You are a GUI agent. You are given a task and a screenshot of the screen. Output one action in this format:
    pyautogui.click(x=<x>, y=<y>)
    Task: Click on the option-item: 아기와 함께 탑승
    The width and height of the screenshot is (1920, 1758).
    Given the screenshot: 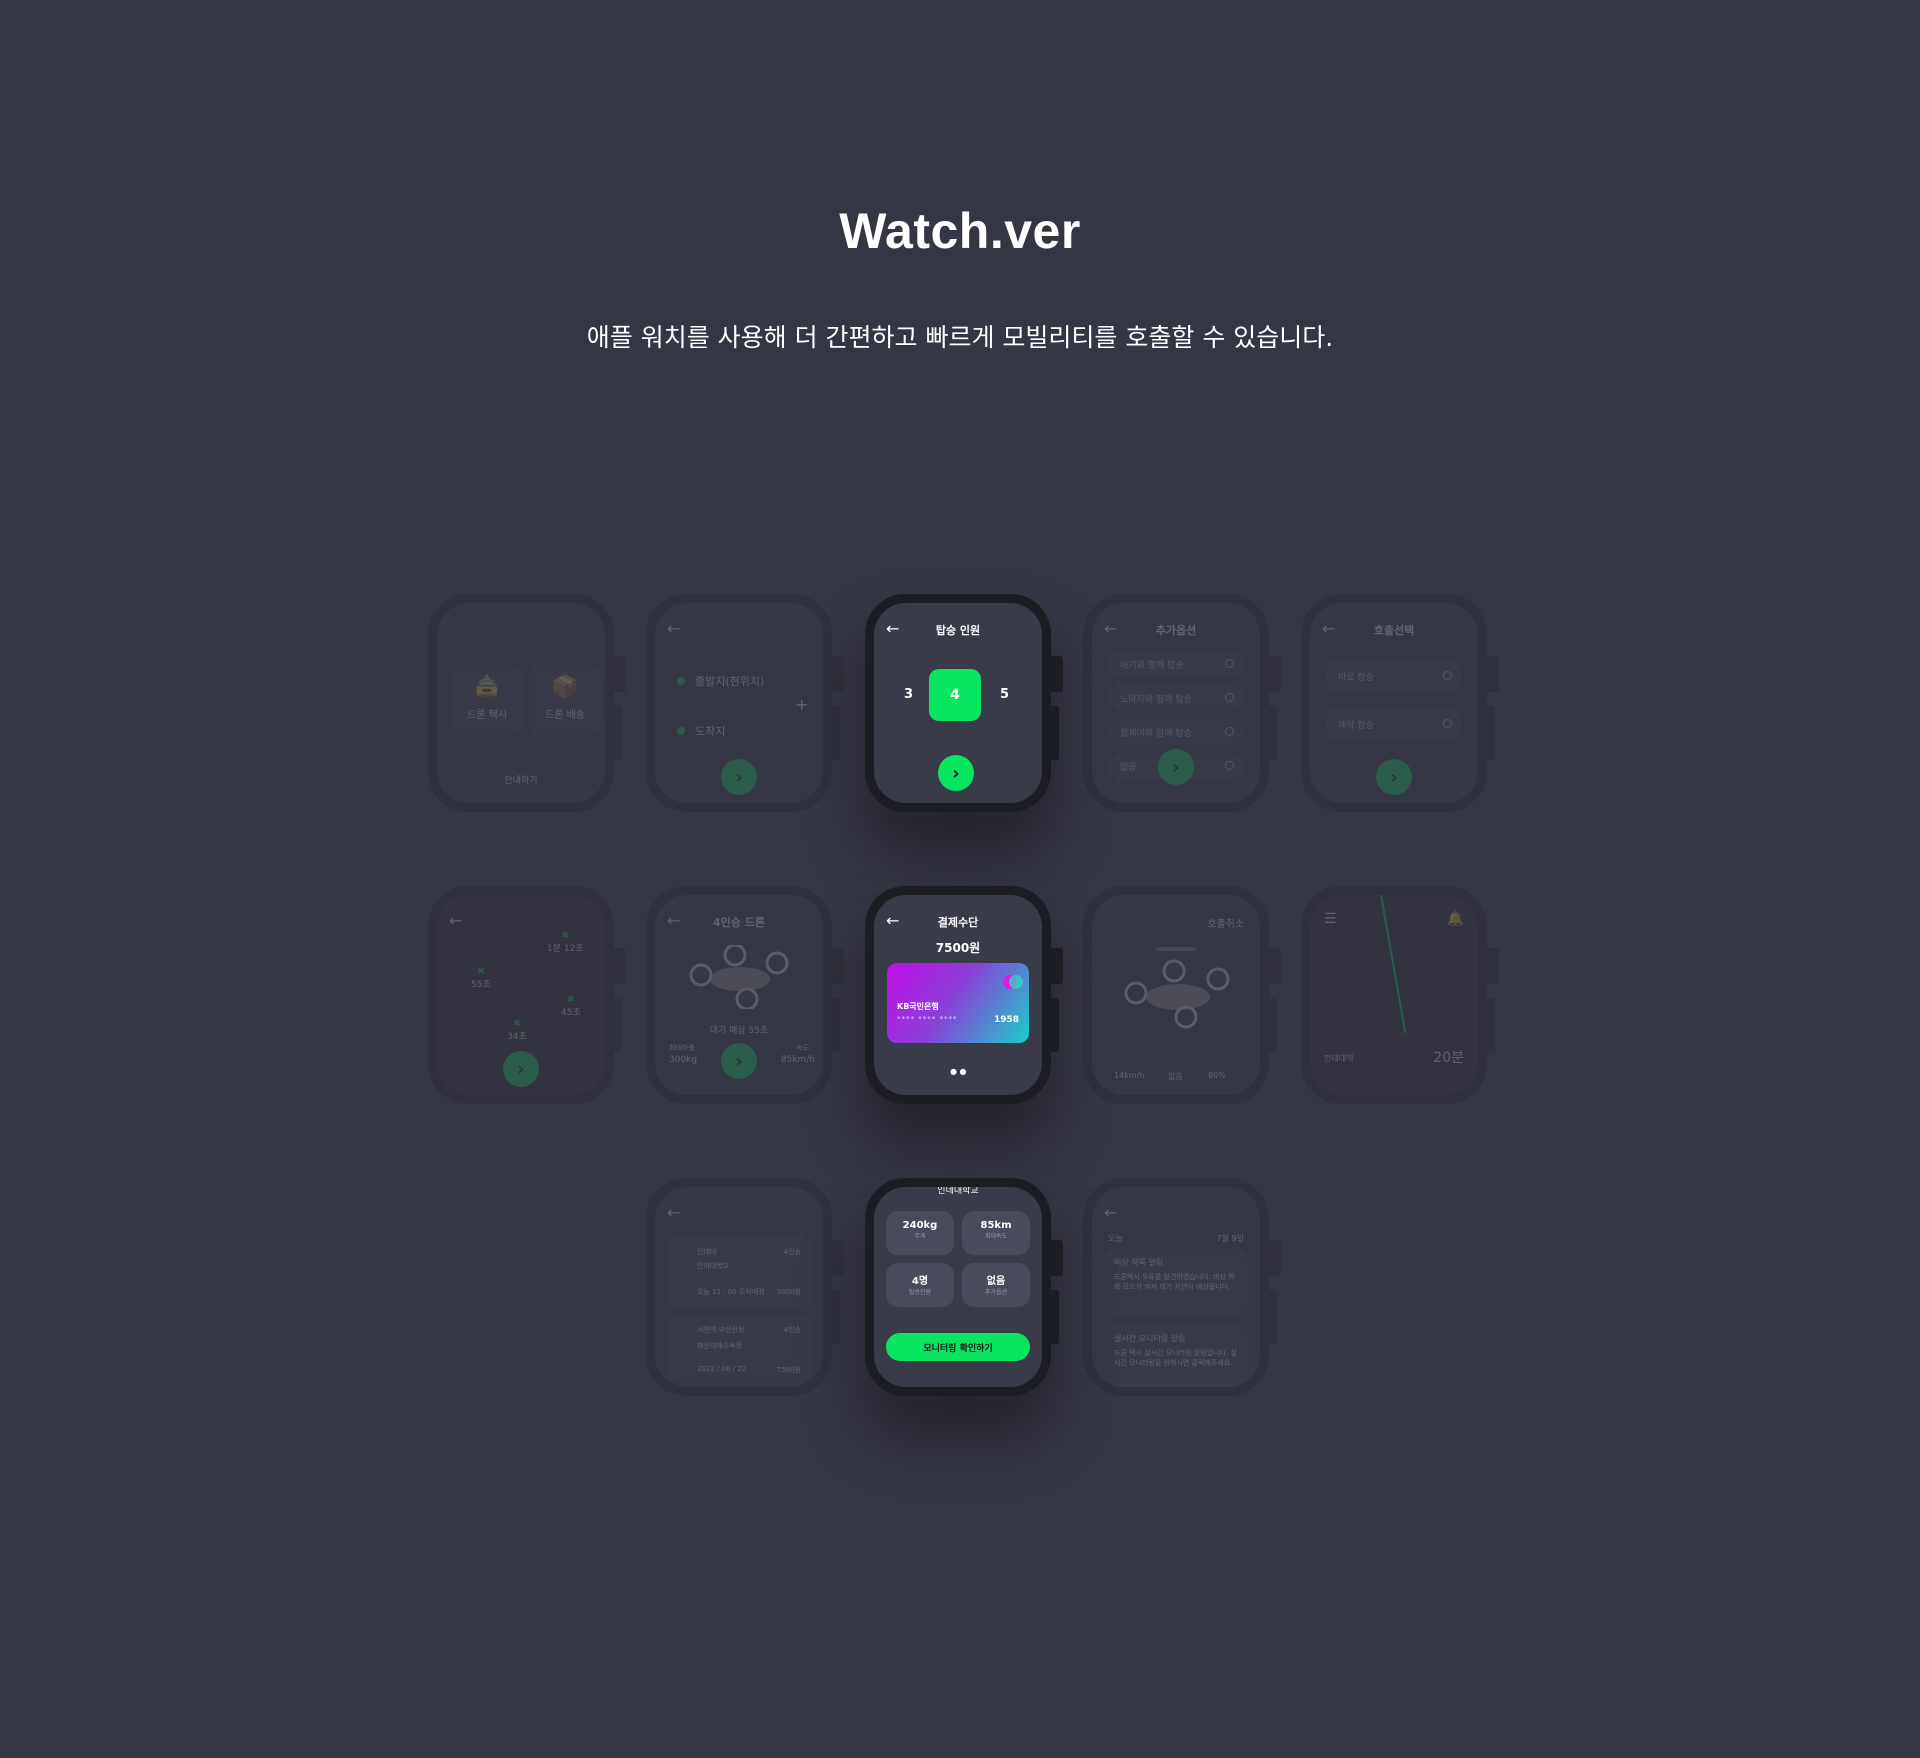 What is the action you would take?
    pyautogui.click(x=1176, y=664)
    